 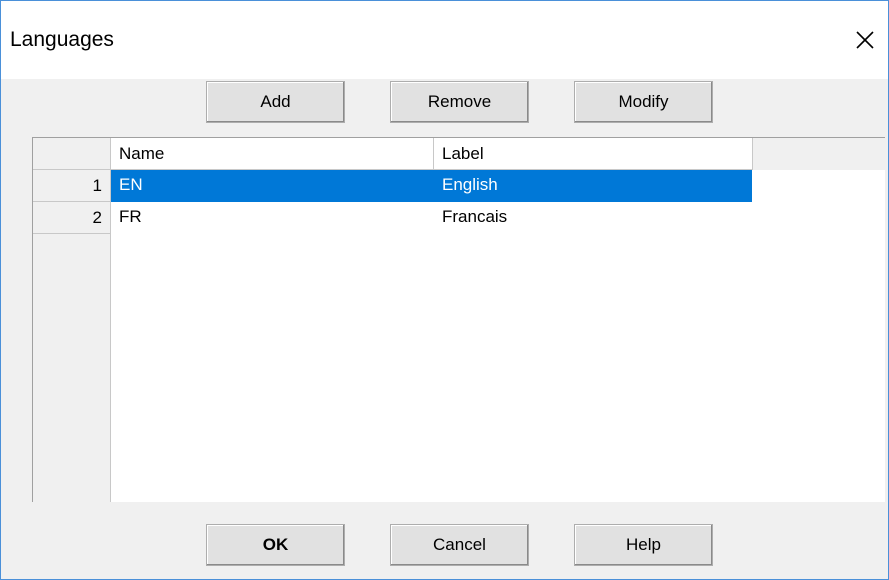 I want to click on close-button, so click(x=865, y=40).